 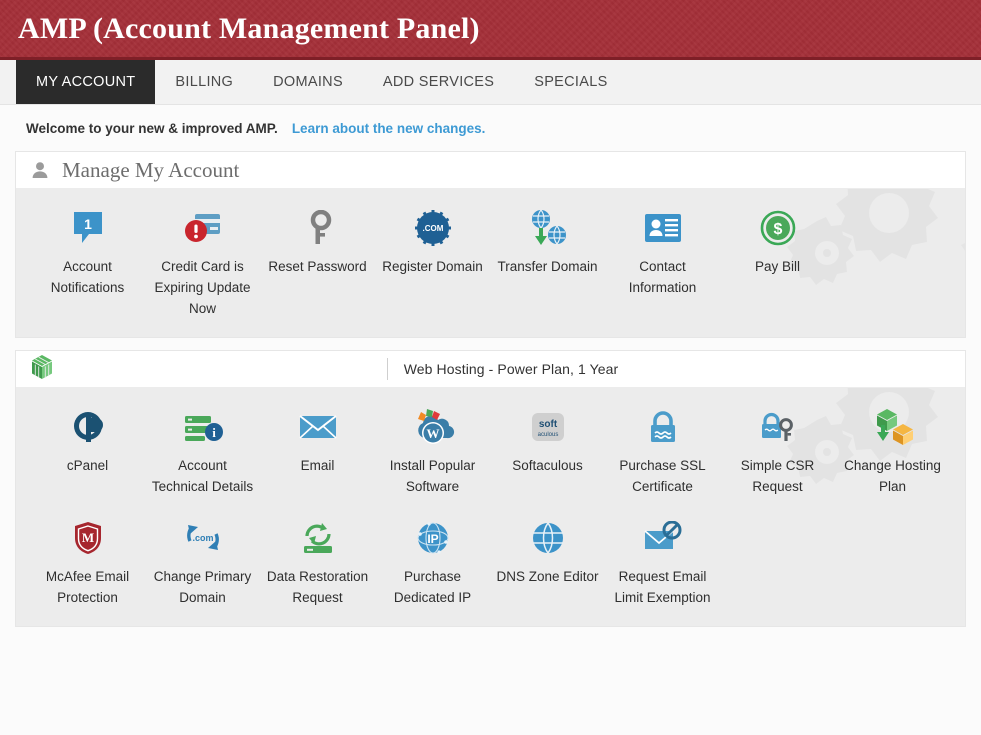 What do you see at coordinates (318, 538) in the screenshot?
I see `restore-server-icon` at bounding box center [318, 538].